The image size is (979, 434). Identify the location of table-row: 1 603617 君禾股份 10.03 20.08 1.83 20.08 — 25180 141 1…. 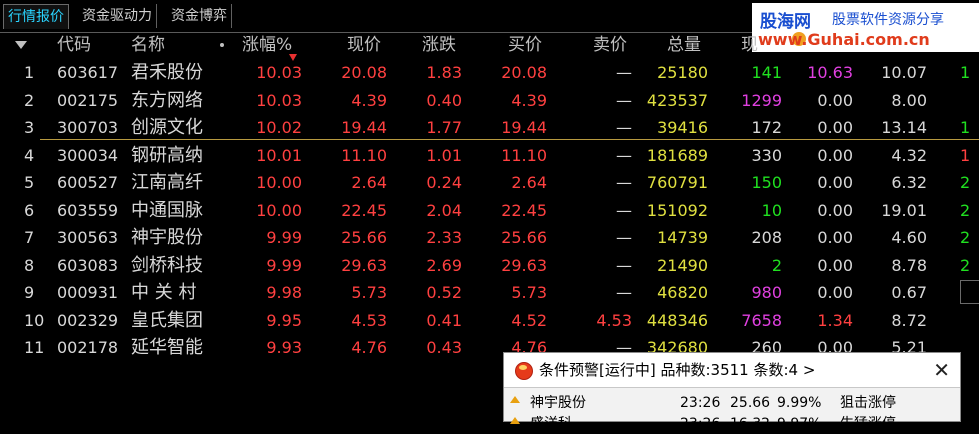
(489, 72).